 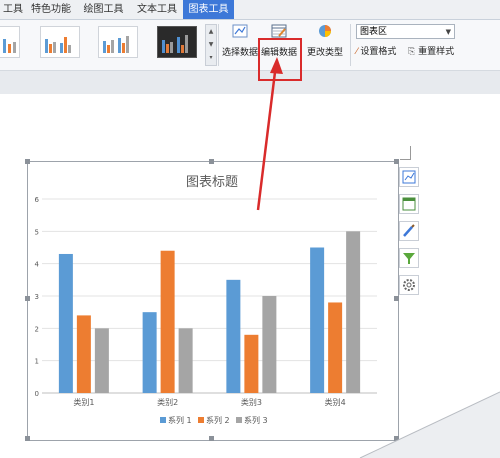 I want to click on x-tick-label: 类别1, so click(x=83, y=402).